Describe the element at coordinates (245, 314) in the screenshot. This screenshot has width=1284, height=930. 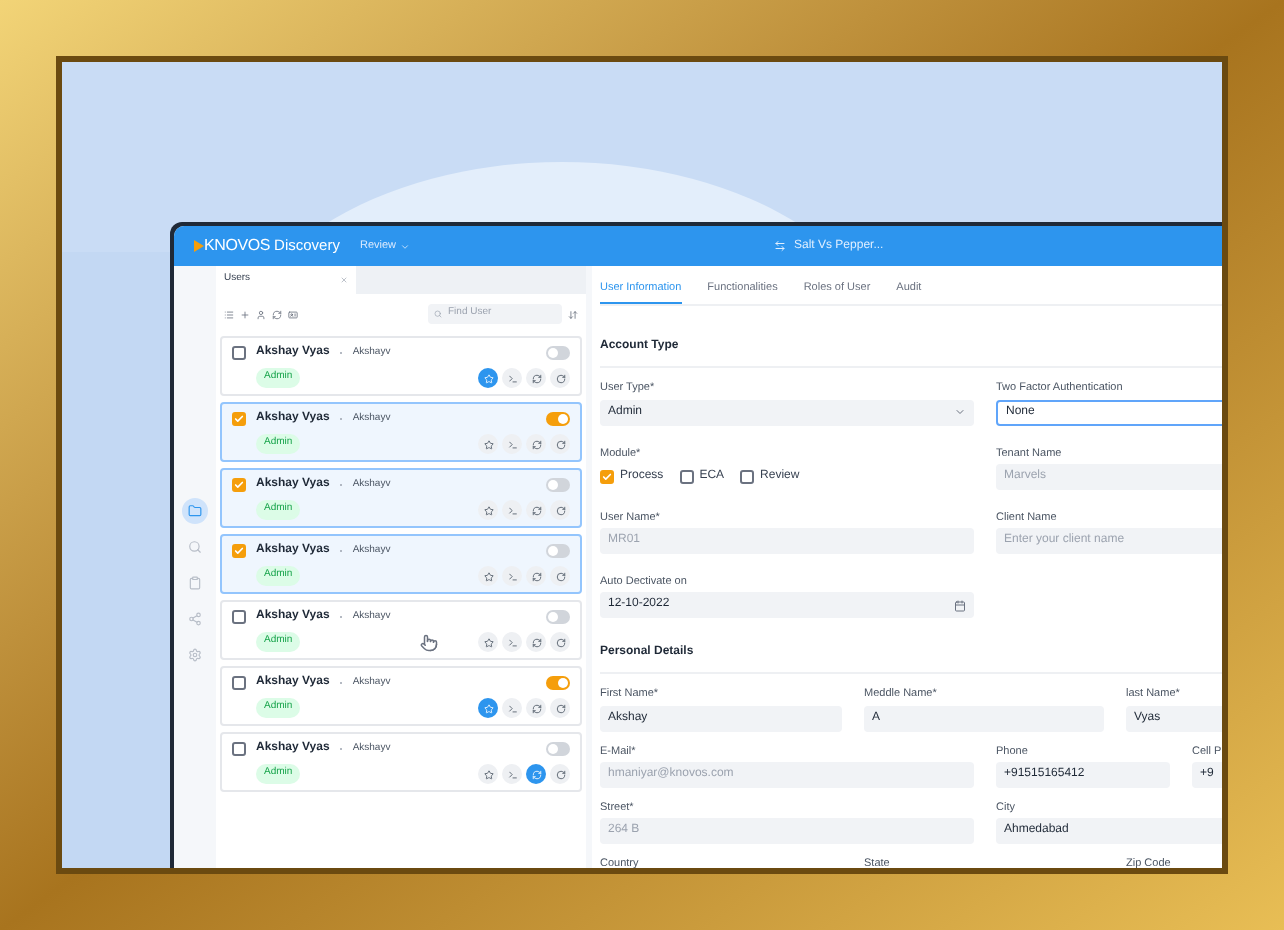
I see `plus-icon` at that location.